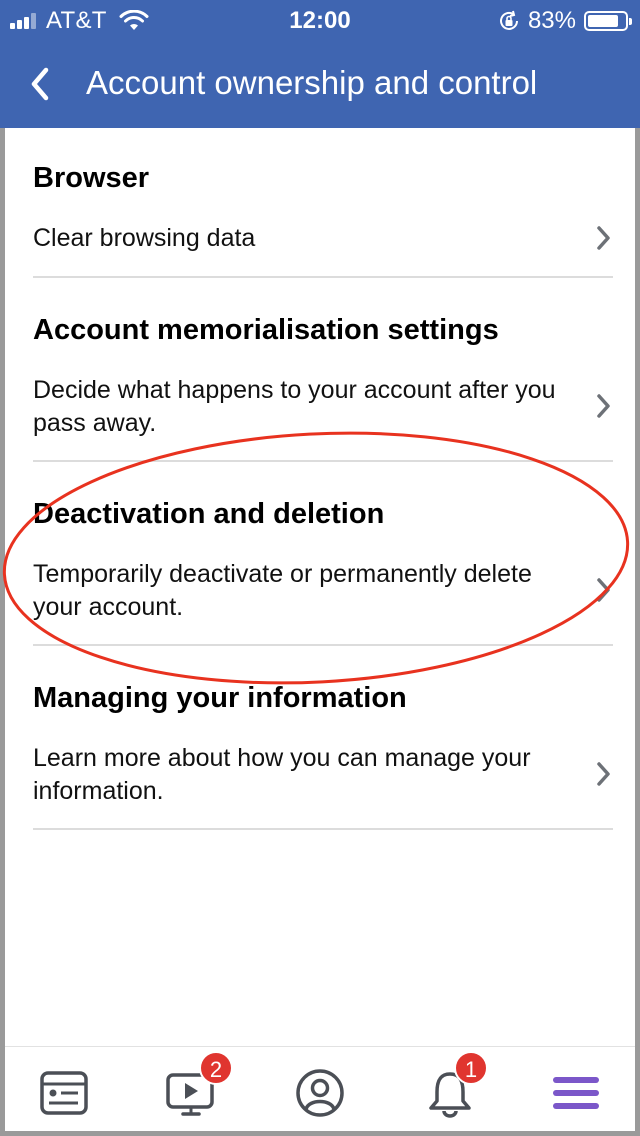 This screenshot has width=640, height=1136. What do you see at coordinates (637, 632) in the screenshot?
I see `frame-border-right` at bounding box center [637, 632].